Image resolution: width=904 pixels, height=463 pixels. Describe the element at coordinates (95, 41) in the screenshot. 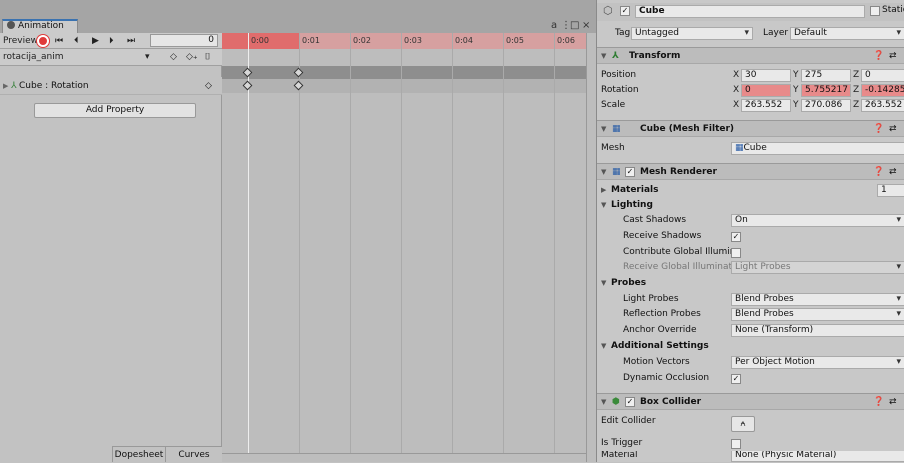

I see `play-icon: ▶` at that location.